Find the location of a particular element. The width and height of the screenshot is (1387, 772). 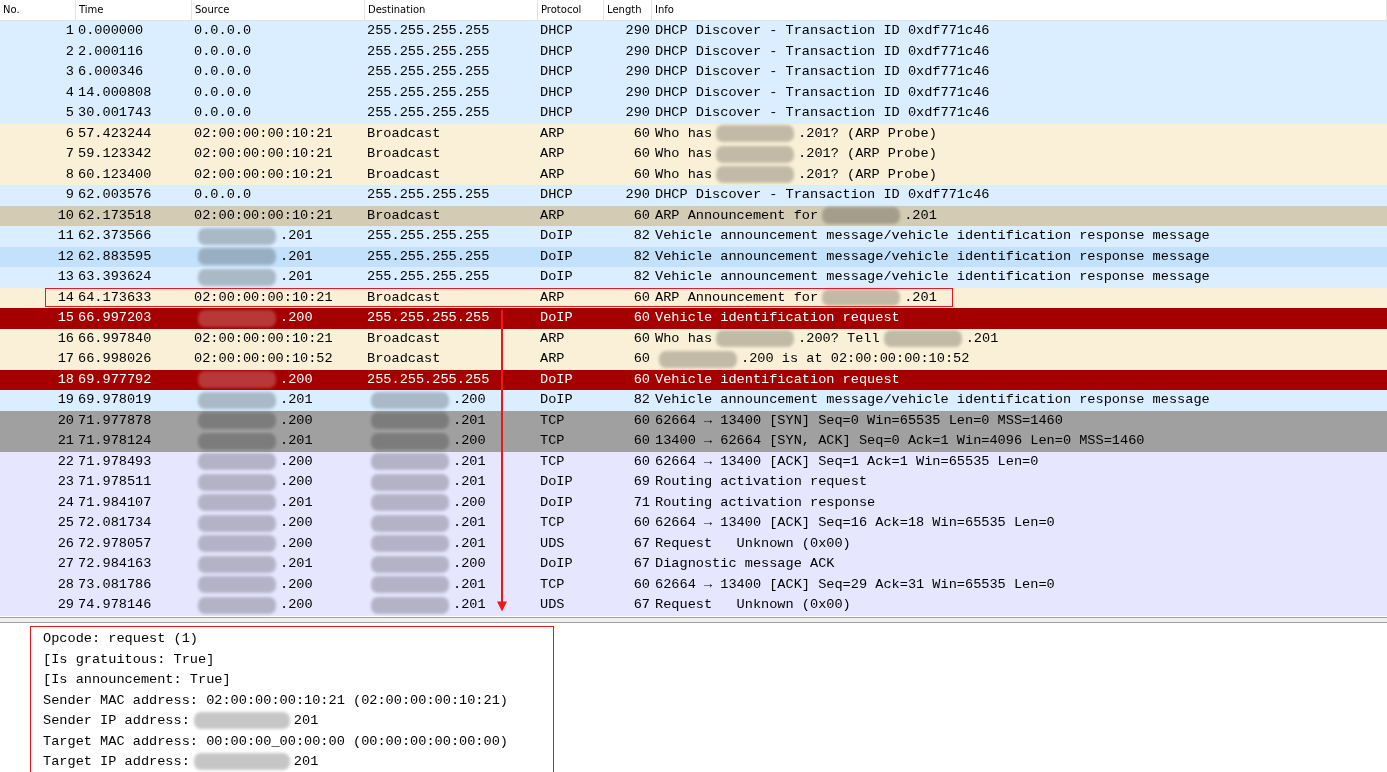

packet-row: 20 71.977878 .200 .201 TCP 60 62664 → 13400 [SYN] Seq=0 Win=65535 Len=0 MSS=1460 is located at coordinates (693, 420).